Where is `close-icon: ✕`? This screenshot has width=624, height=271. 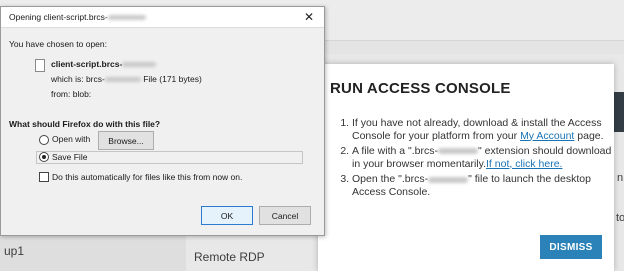
close-icon: ✕ is located at coordinates (309, 17).